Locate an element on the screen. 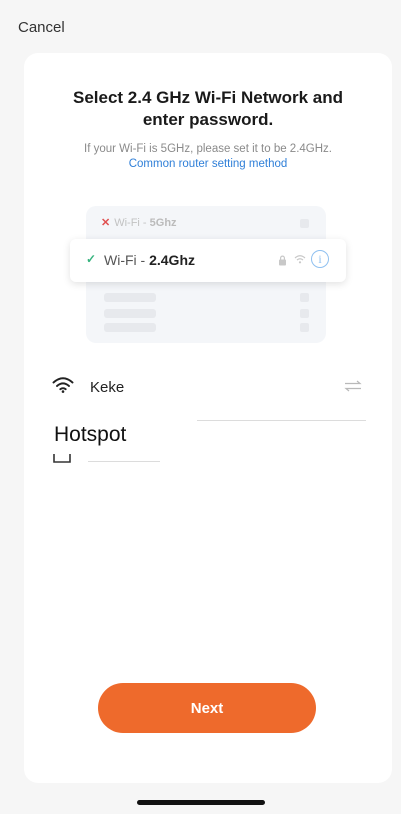 Image resolution: width=401 pixels, height=814 pixels. check-icon: ✓ is located at coordinates (91, 259).